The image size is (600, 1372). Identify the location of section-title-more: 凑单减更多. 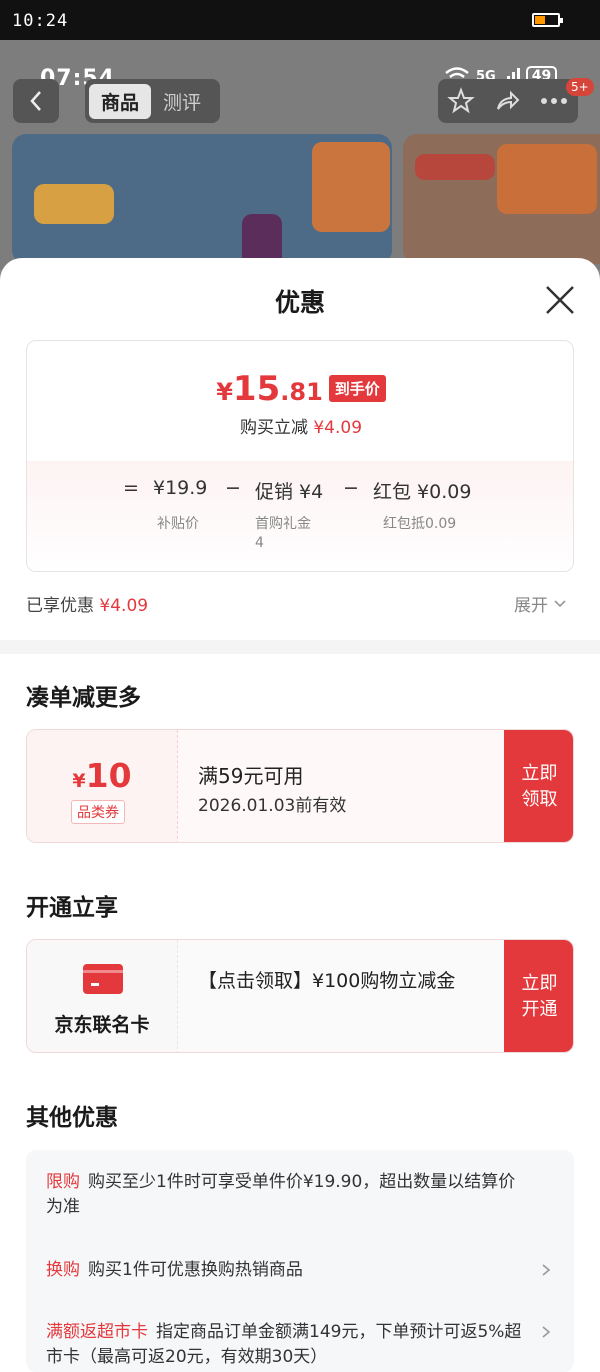
(83, 698).